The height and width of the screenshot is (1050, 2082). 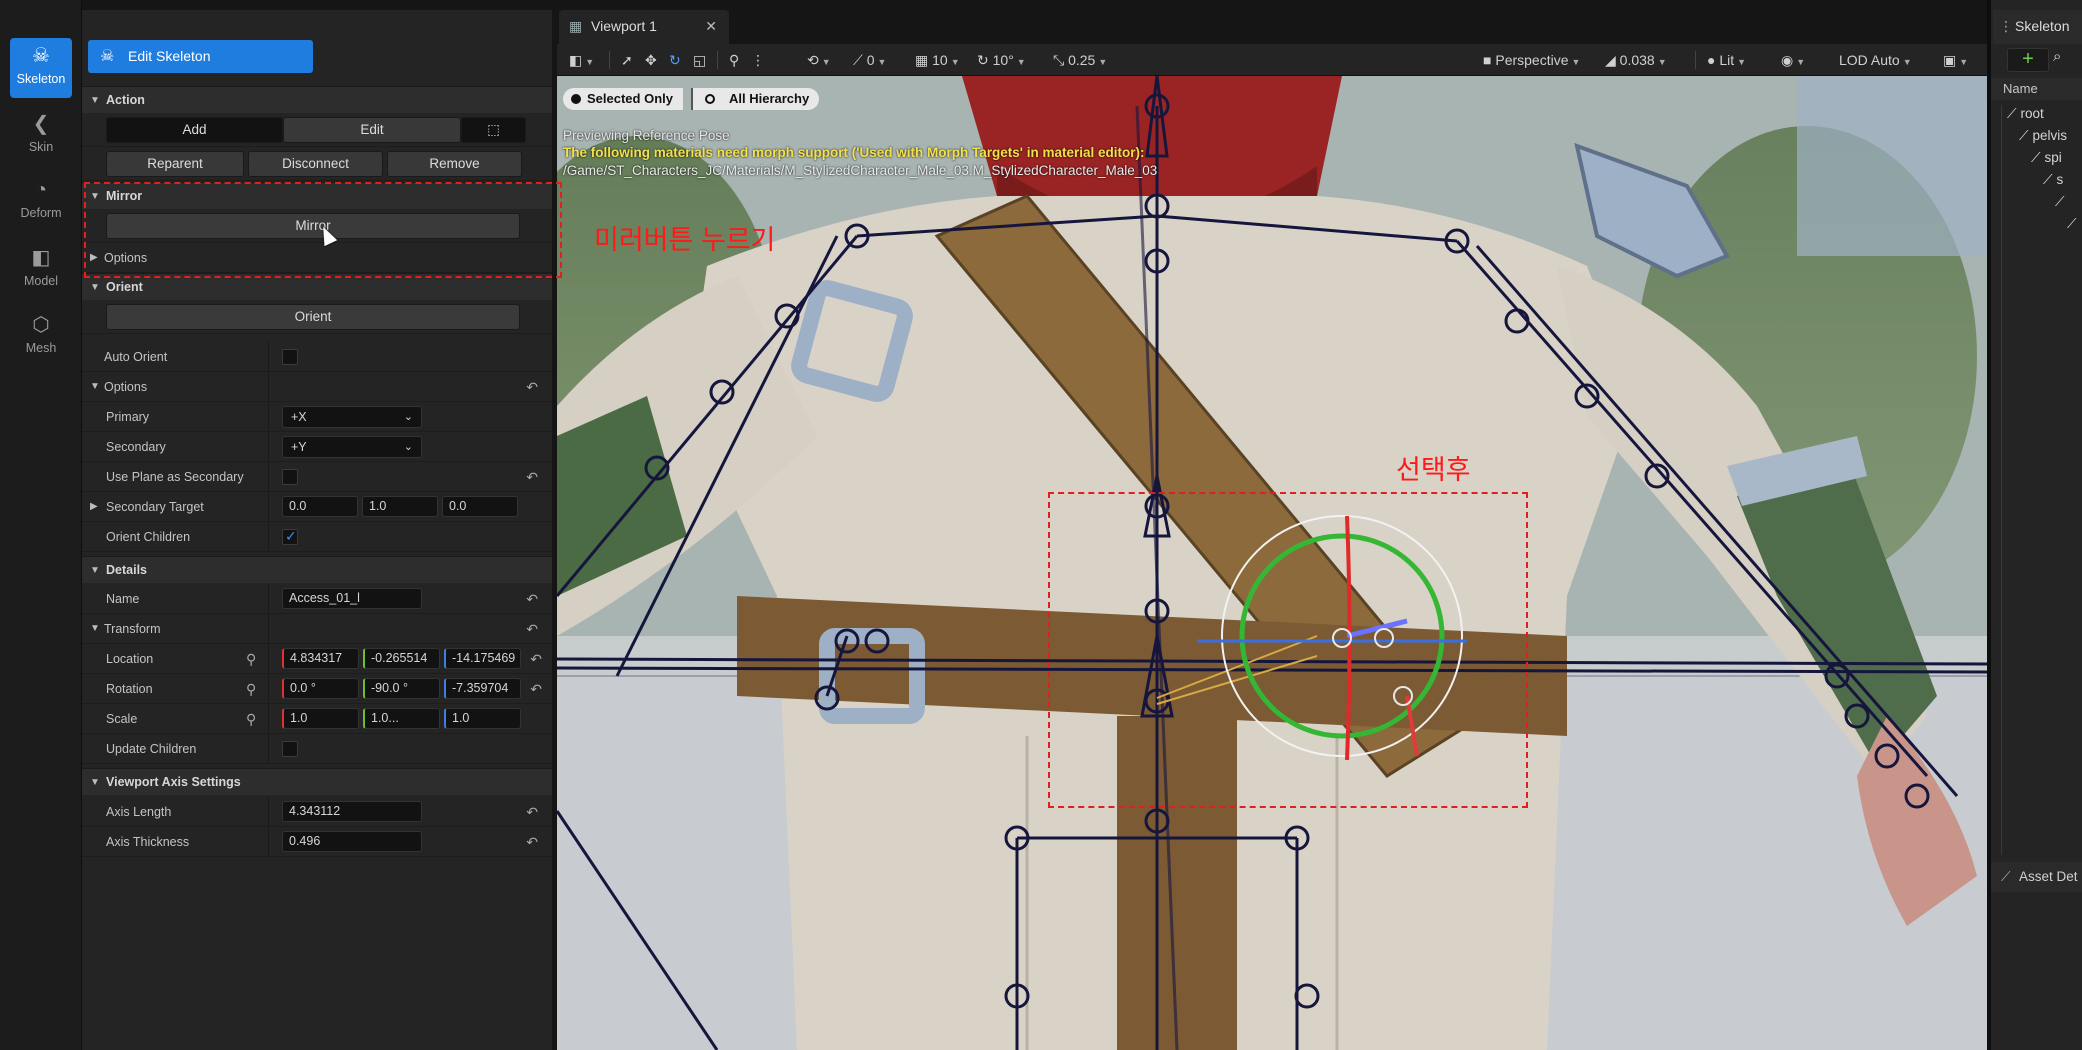 What do you see at coordinates (1636, 61) in the screenshot?
I see `camera-speed-button: ◢ 0.038 ▼` at bounding box center [1636, 61].